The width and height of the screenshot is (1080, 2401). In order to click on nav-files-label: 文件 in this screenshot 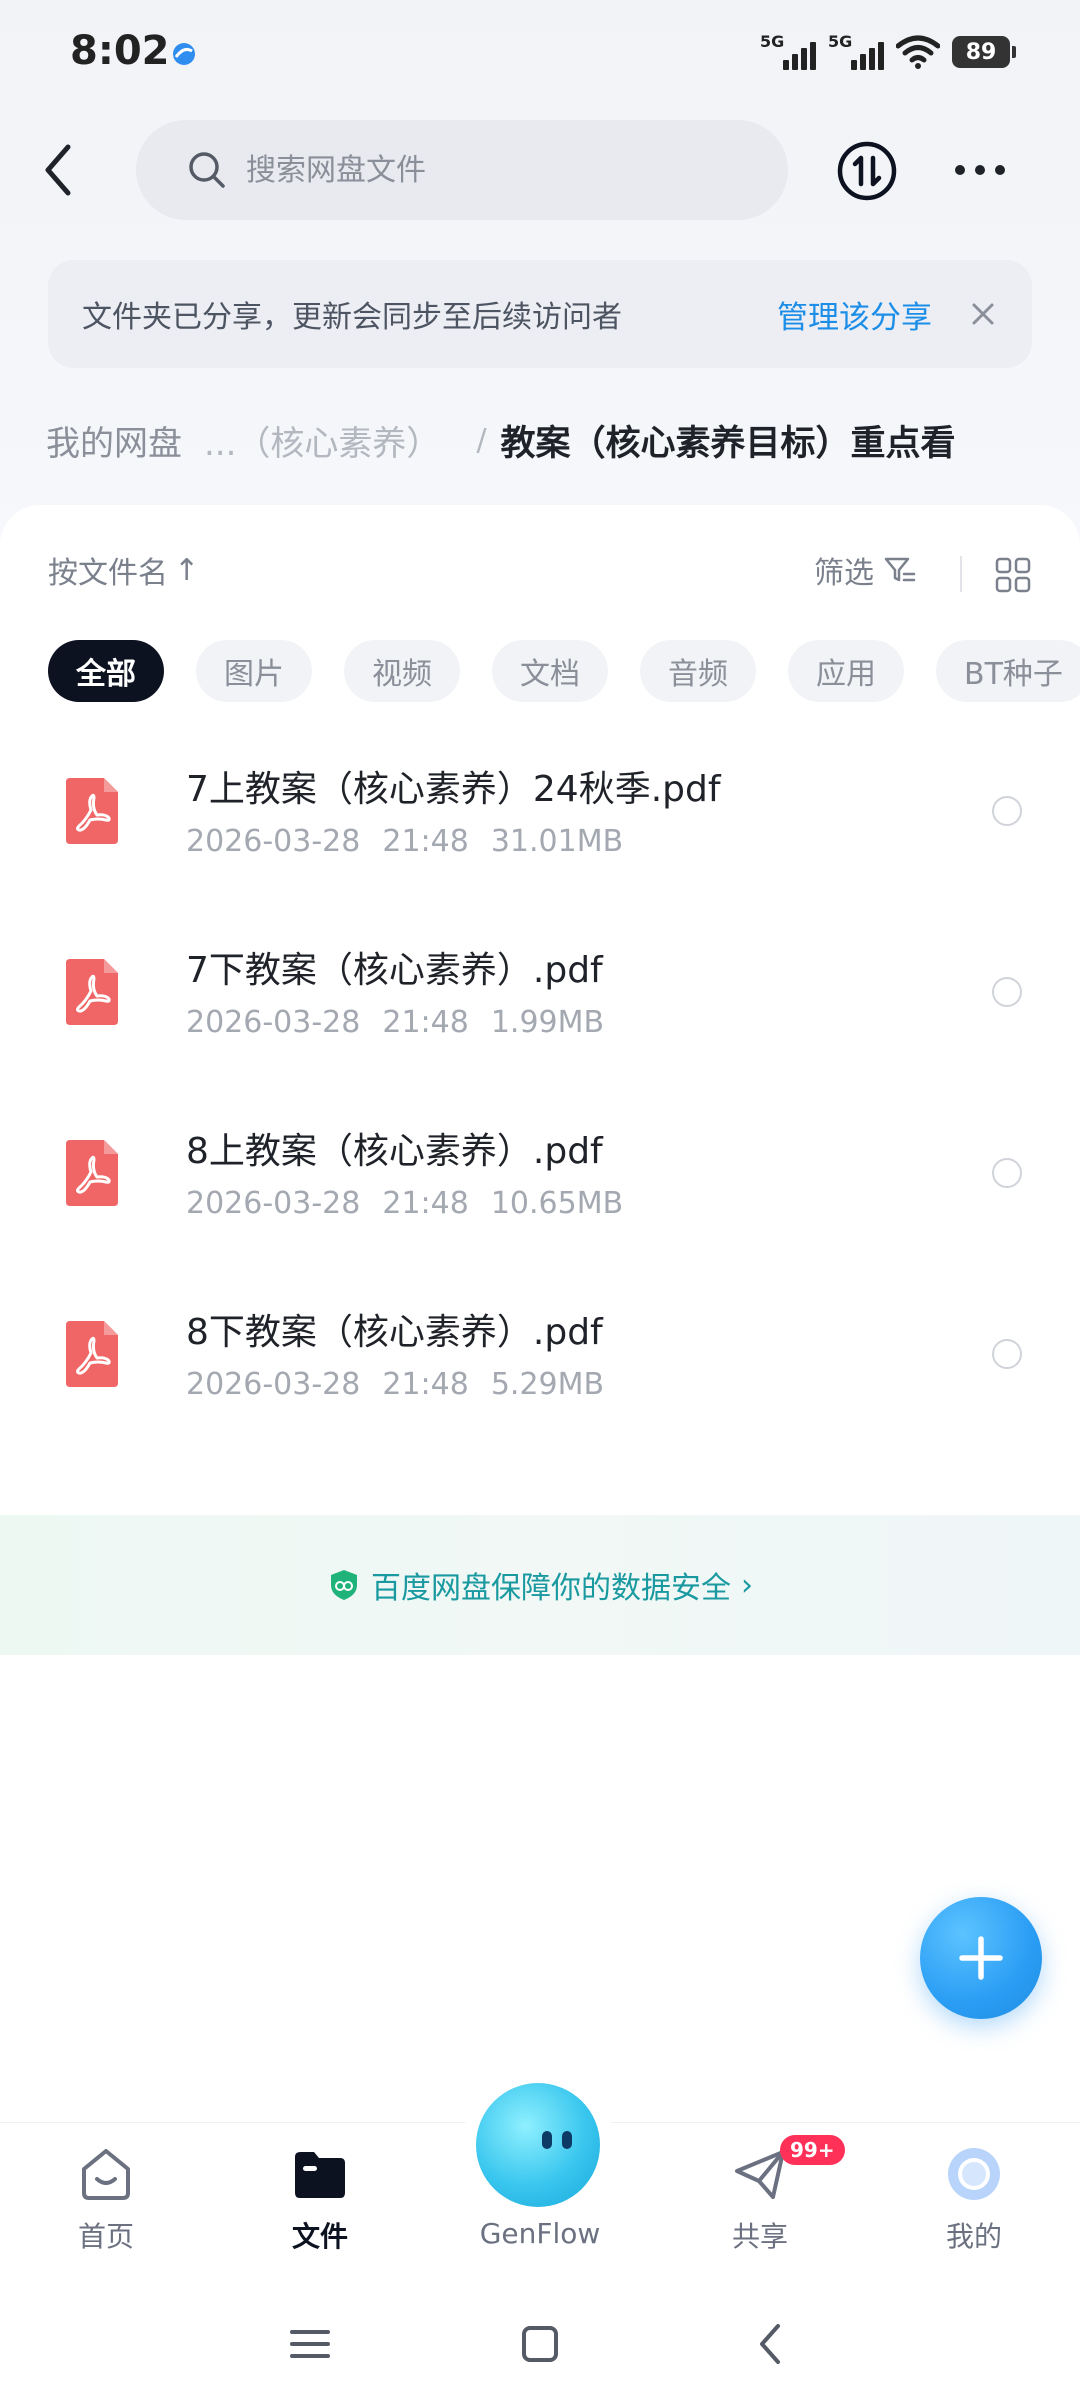, I will do `click(319, 2236)`.